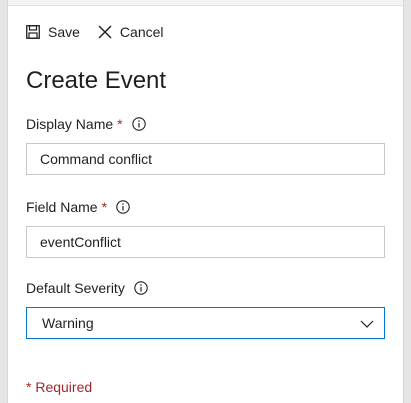  Describe the element at coordinates (141, 32) in the screenshot. I see `cancel-label: Cancel` at that location.